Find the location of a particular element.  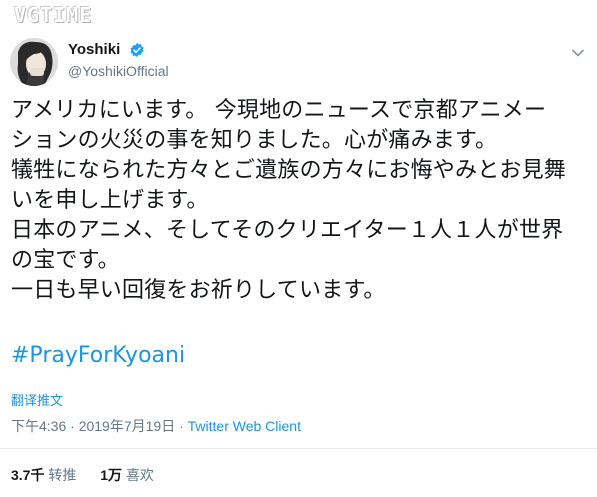

user-handle: @YoshikiOfficial is located at coordinates (118, 71).